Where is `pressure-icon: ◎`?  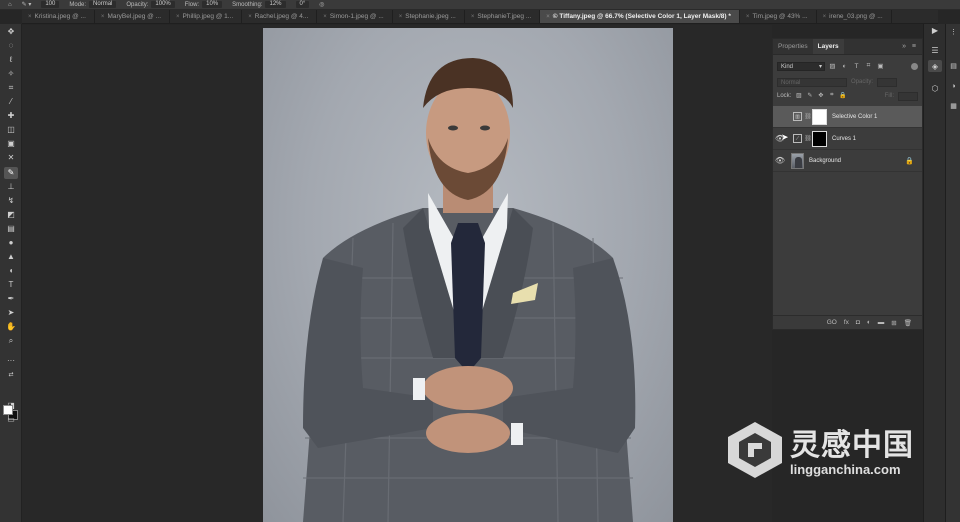 pressure-icon: ◎ is located at coordinates (321, 4).